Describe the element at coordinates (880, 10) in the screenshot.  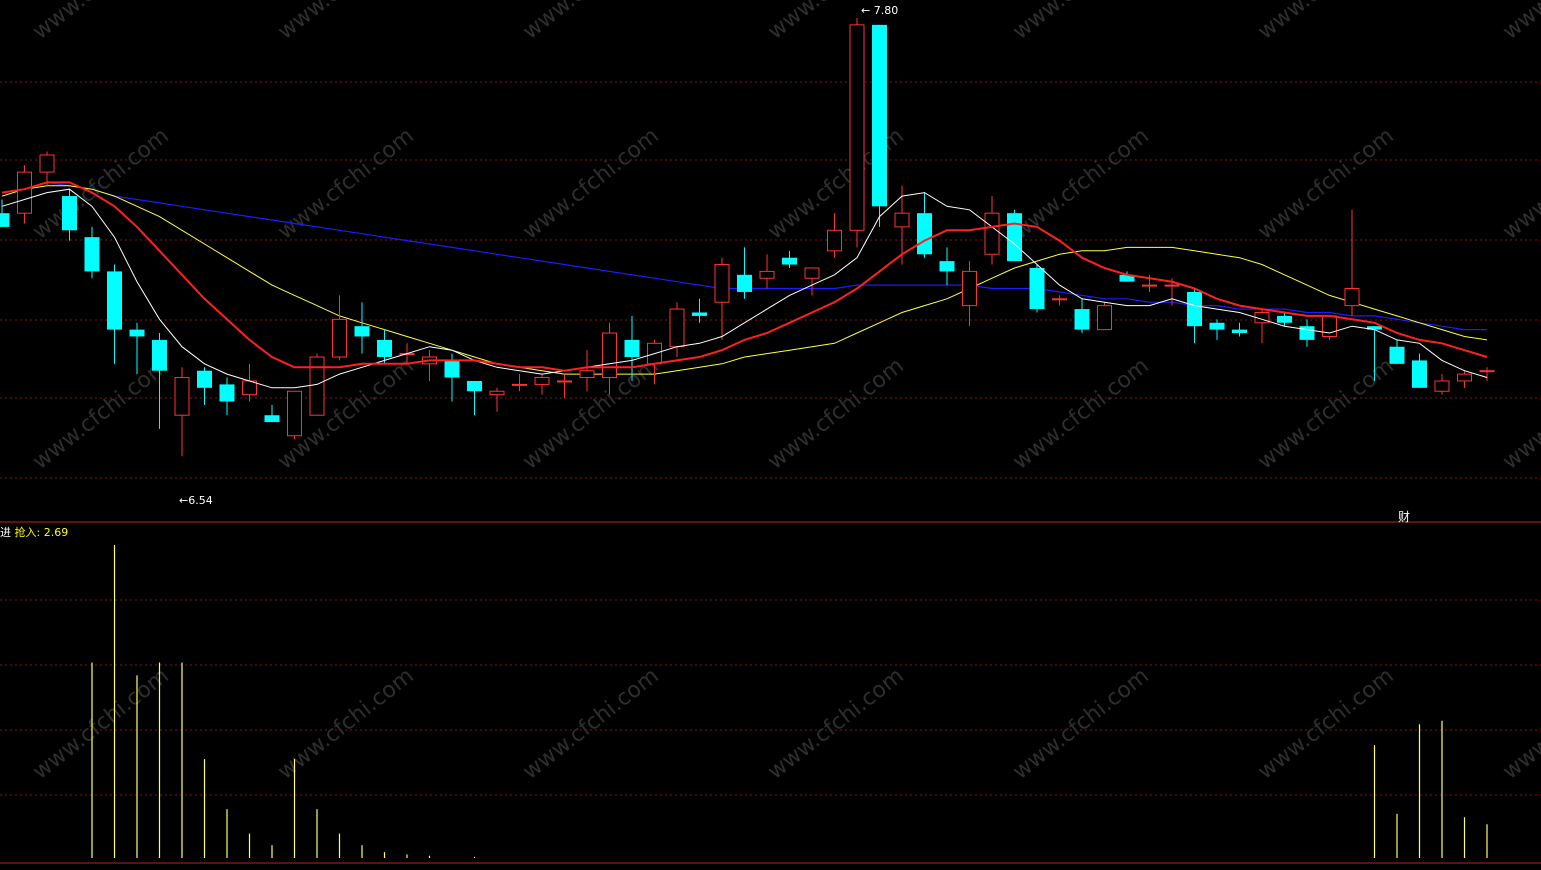
I see `high-price-note: ← 7.80` at that location.